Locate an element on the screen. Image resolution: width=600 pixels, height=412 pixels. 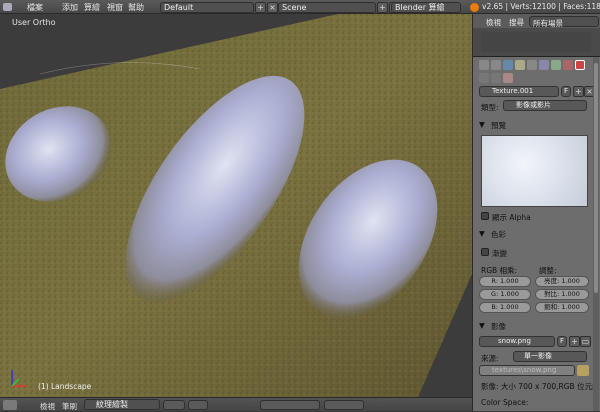
material-slot-icon is located at coordinates (496, 78).